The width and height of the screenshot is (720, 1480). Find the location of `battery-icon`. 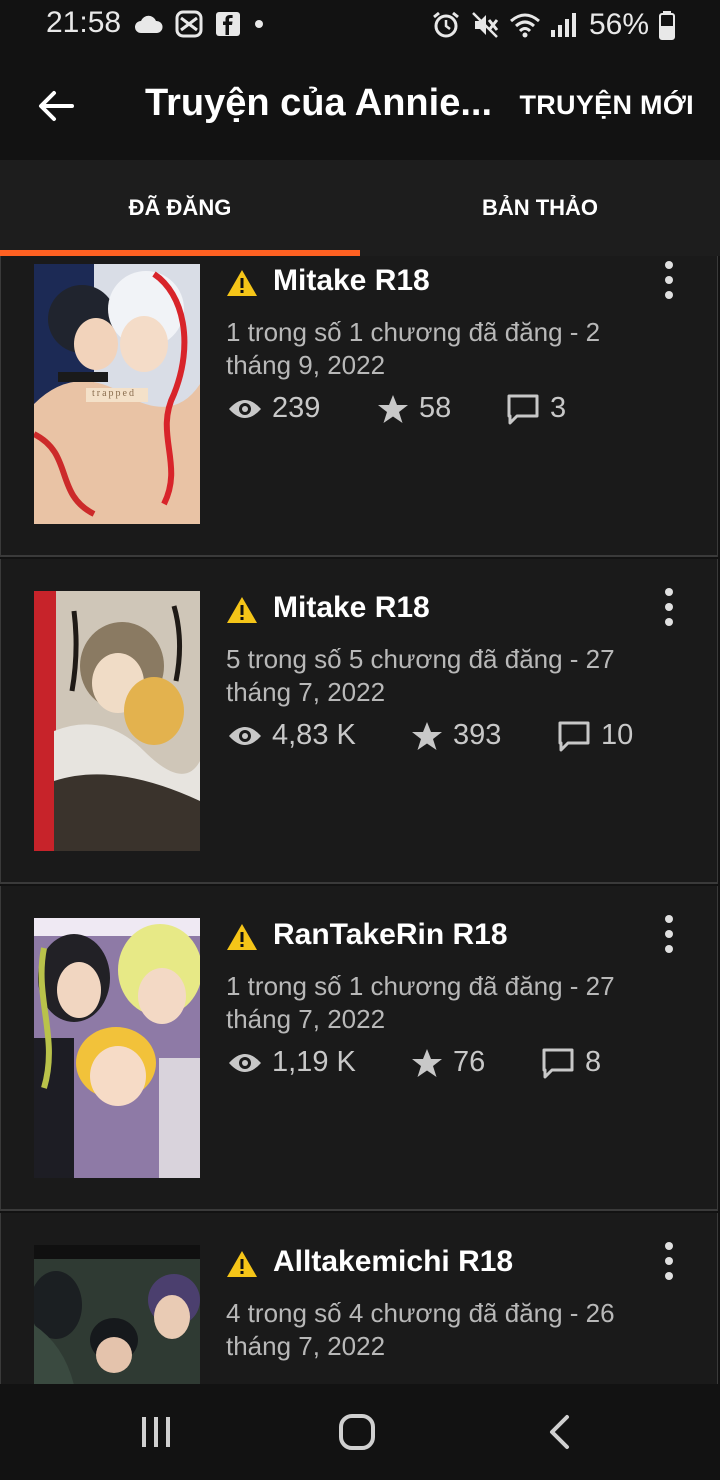

battery-icon is located at coordinates (667, 25).